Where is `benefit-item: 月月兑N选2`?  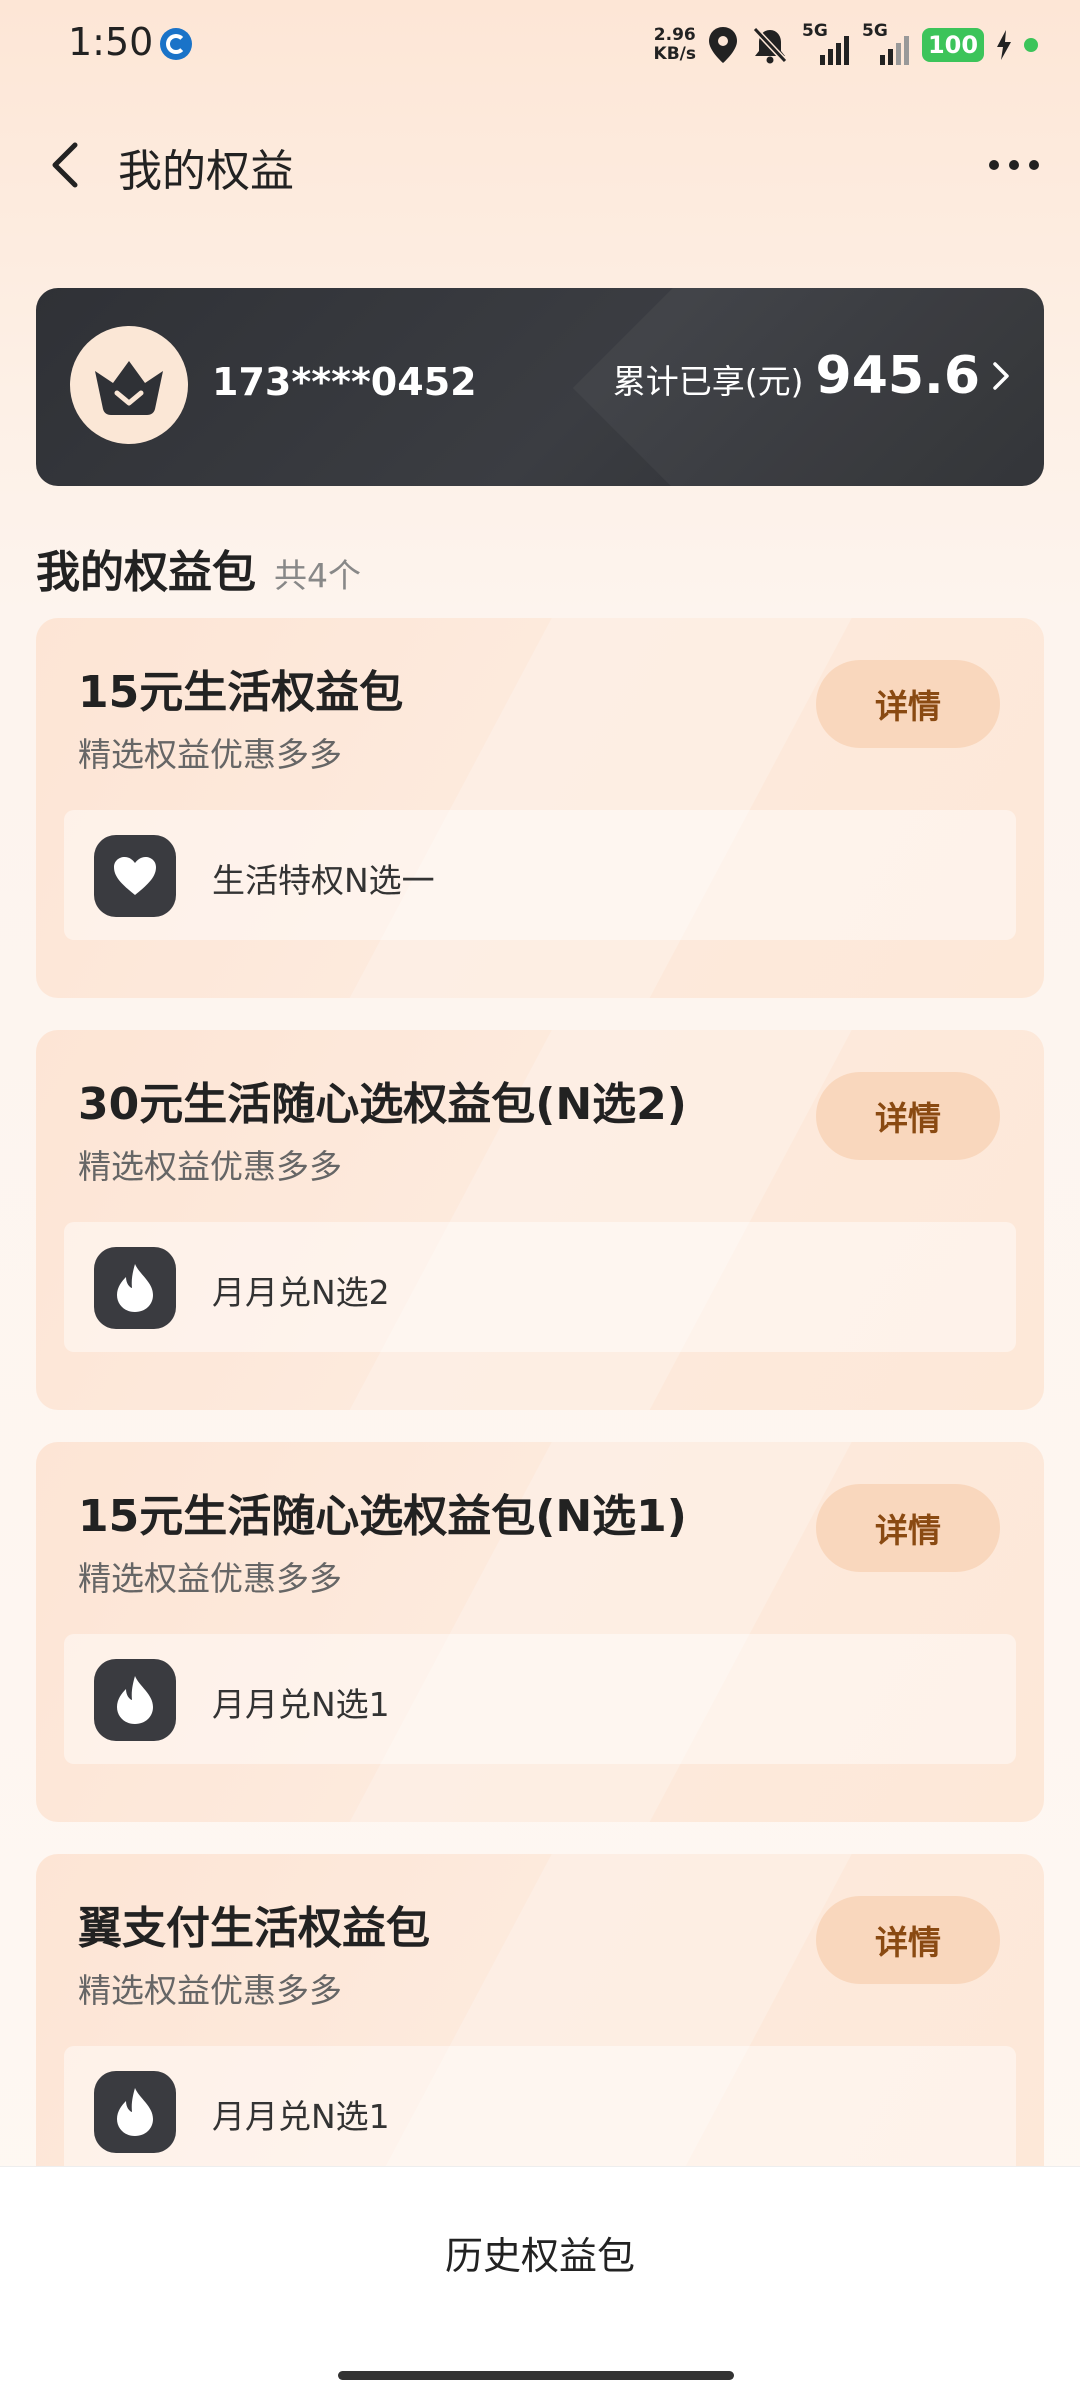
benefit-item: 月月兑N选2 is located at coordinates (540, 1287).